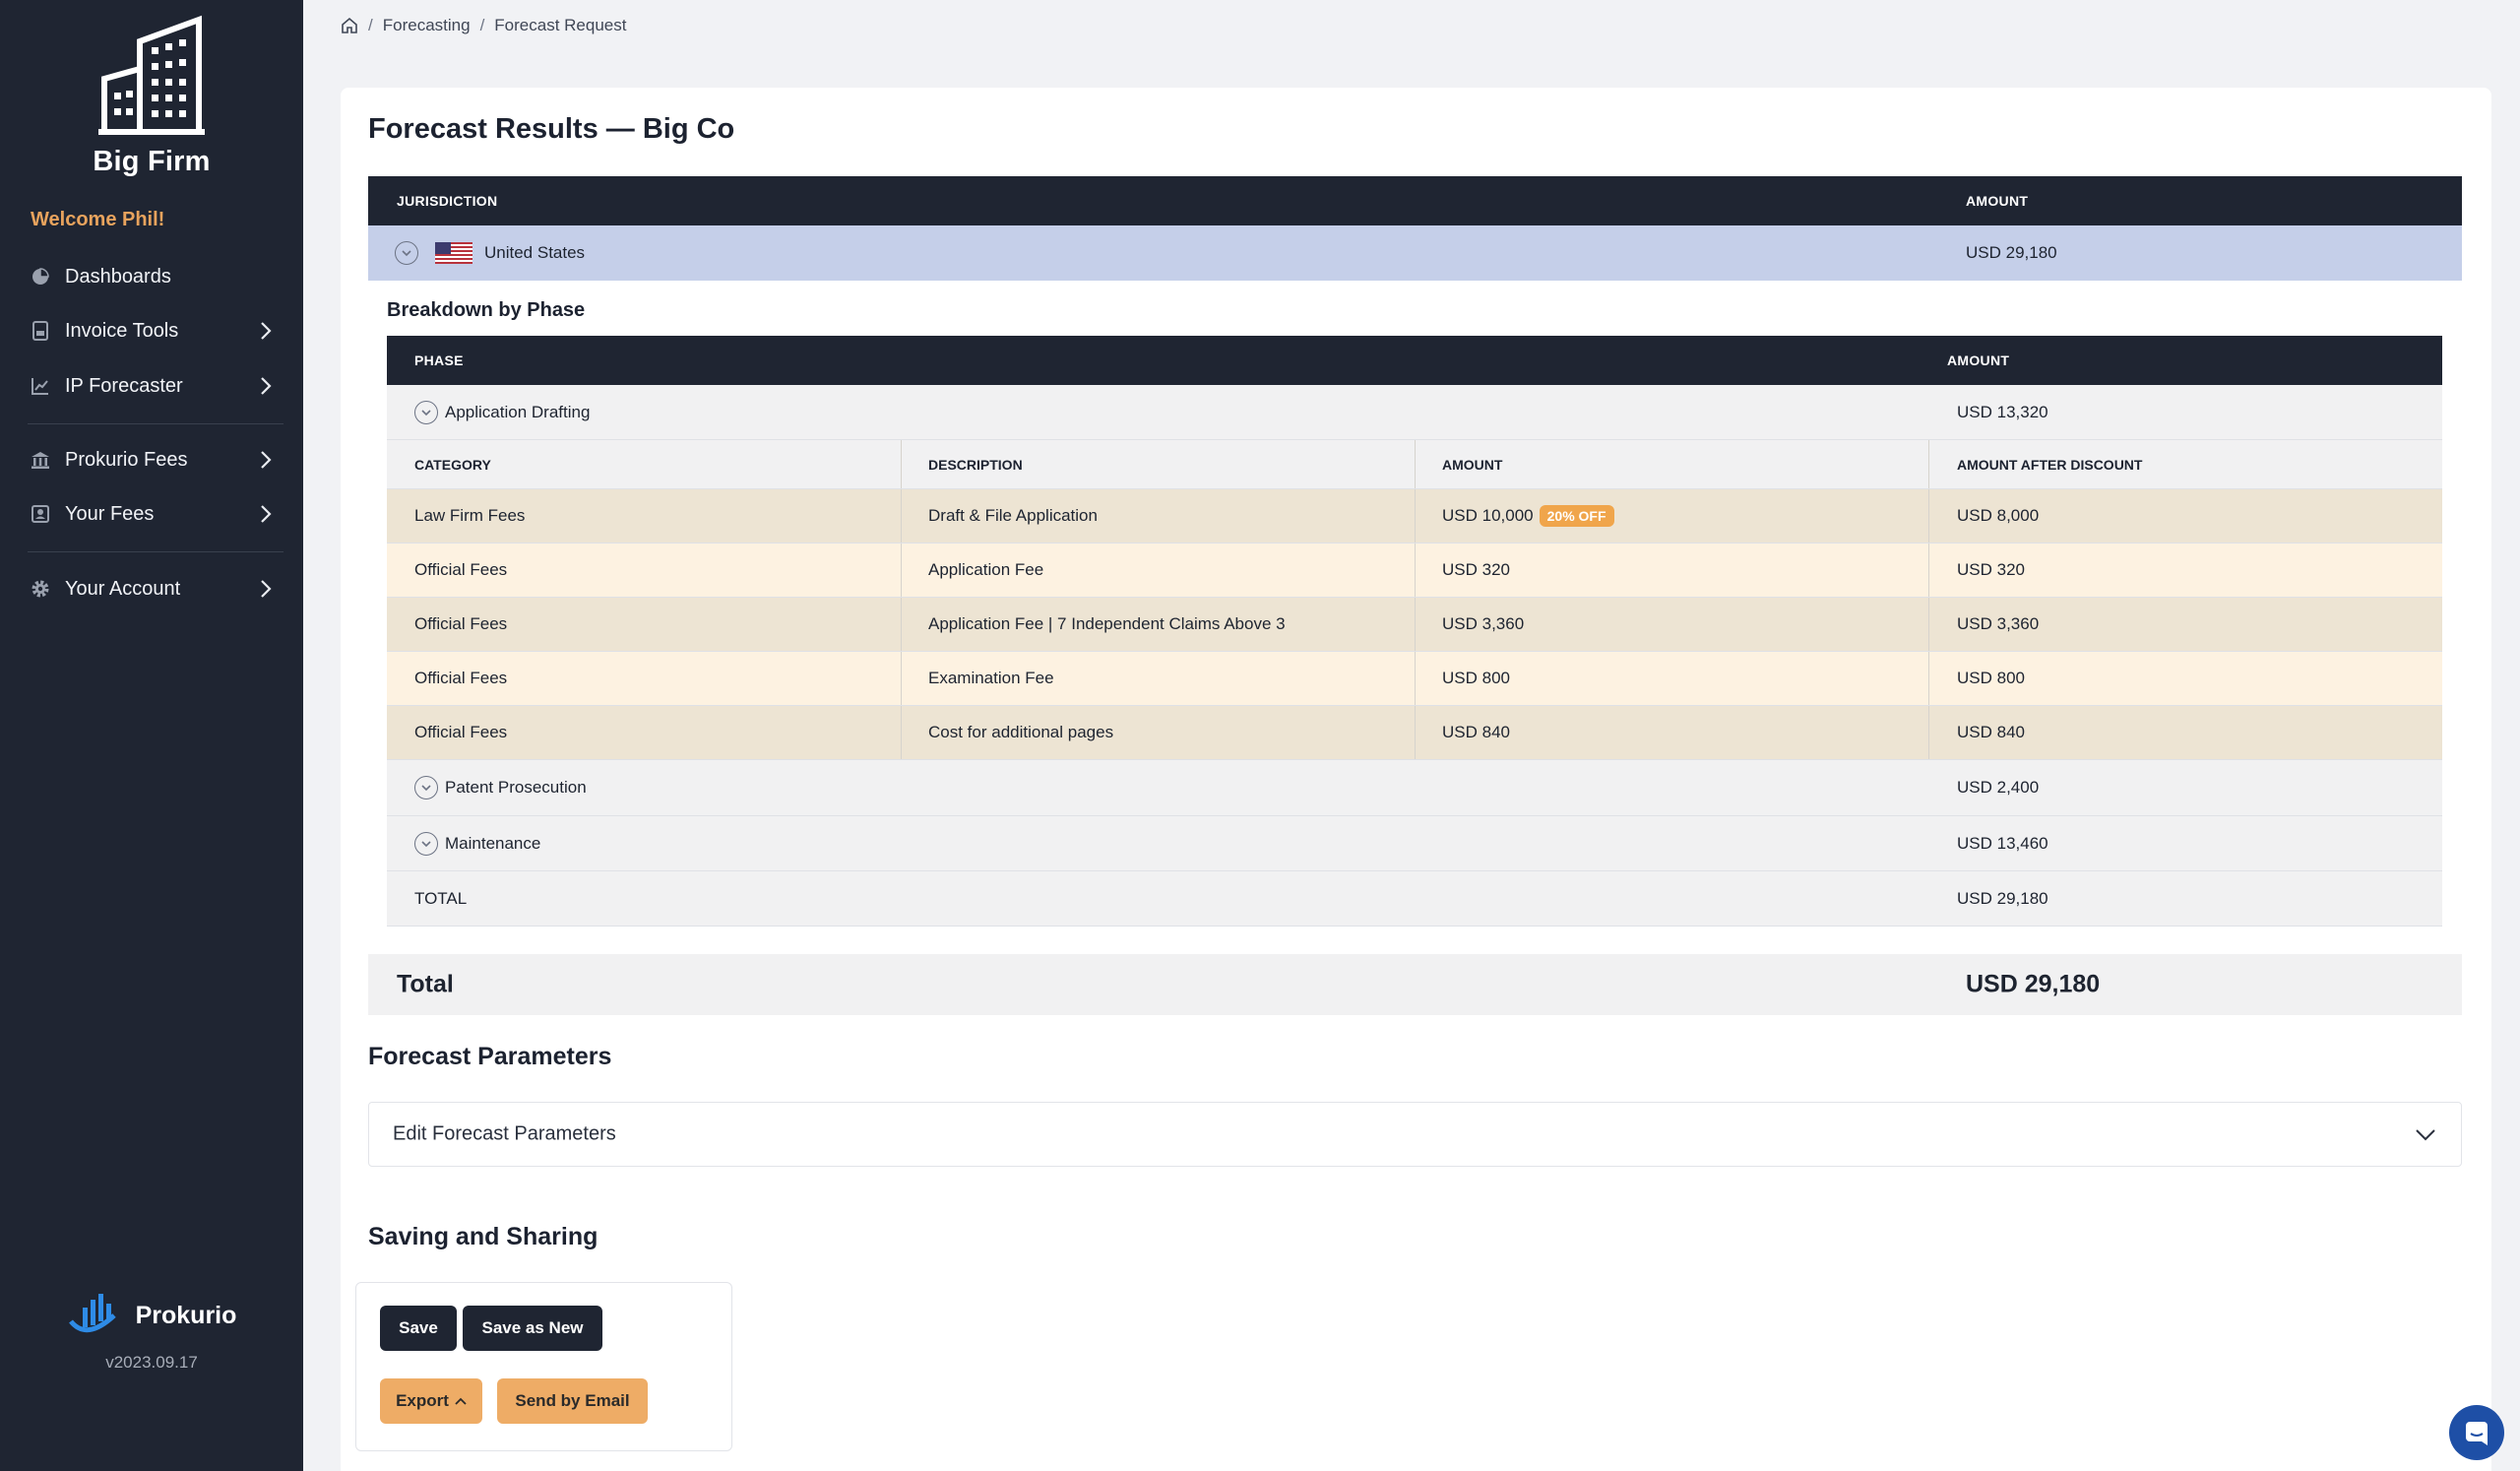 This screenshot has width=2520, height=1471. What do you see at coordinates (40, 331) in the screenshot?
I see `invoice-icon` at bounding box center [40, 331].